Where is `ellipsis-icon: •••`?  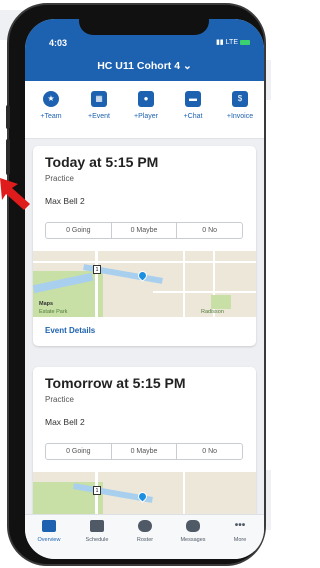
ellipsis-icon: ••• is located at coordinates (240, 525).